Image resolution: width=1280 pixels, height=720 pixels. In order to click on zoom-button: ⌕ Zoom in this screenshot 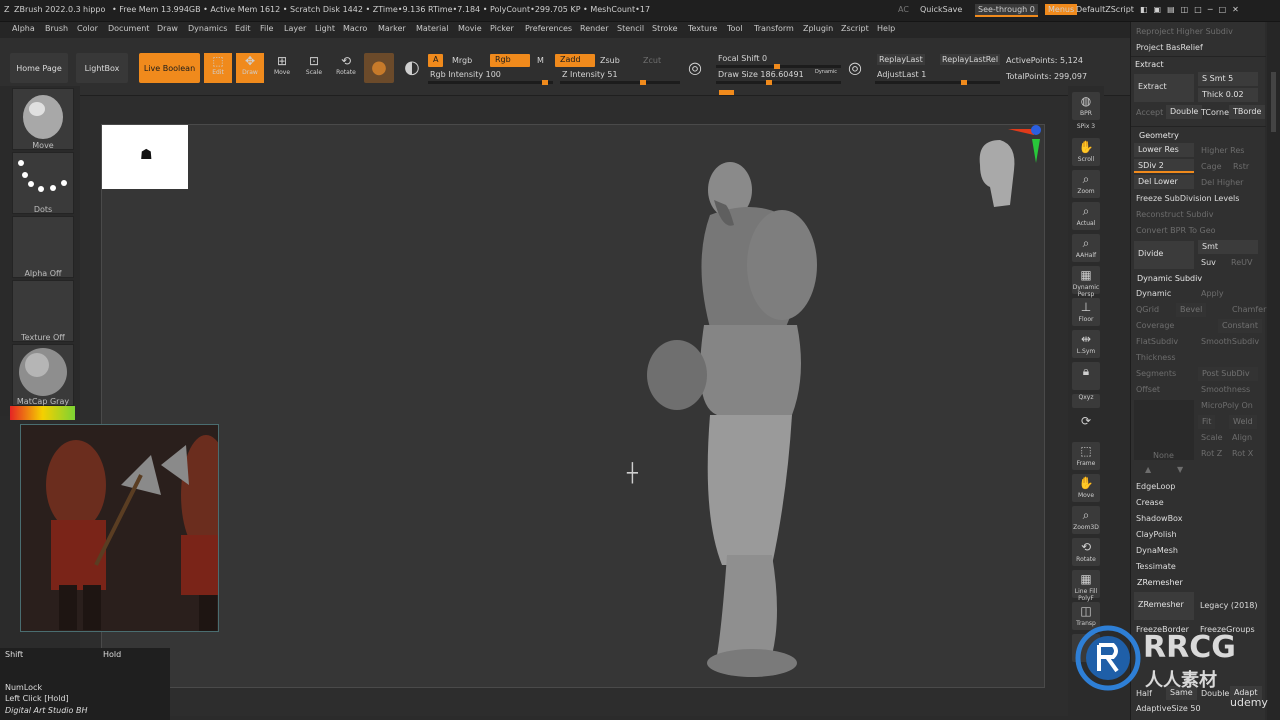, I will do `click(1086, 184)`.